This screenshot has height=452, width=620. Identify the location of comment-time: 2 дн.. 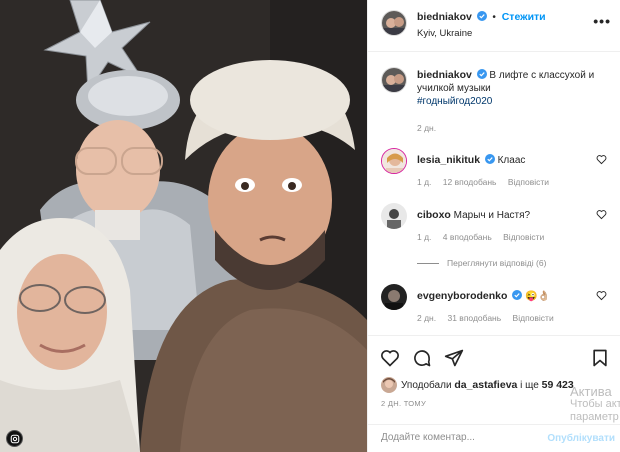
(427, 318).